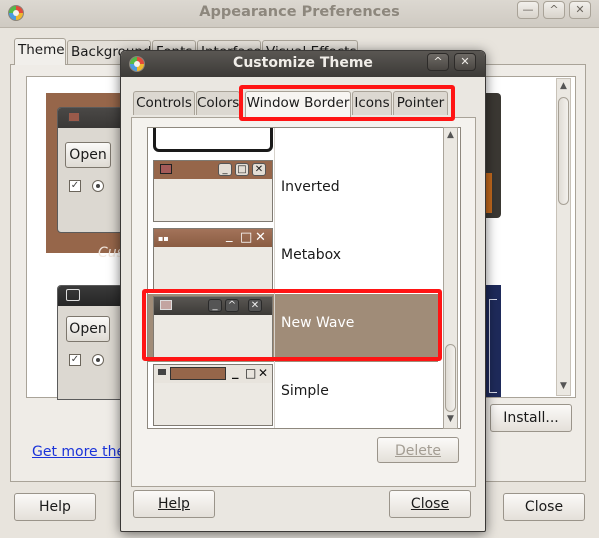 This screenshot has height=538, width=599. I want to click on delete-button: Delete, so click(418, 450).